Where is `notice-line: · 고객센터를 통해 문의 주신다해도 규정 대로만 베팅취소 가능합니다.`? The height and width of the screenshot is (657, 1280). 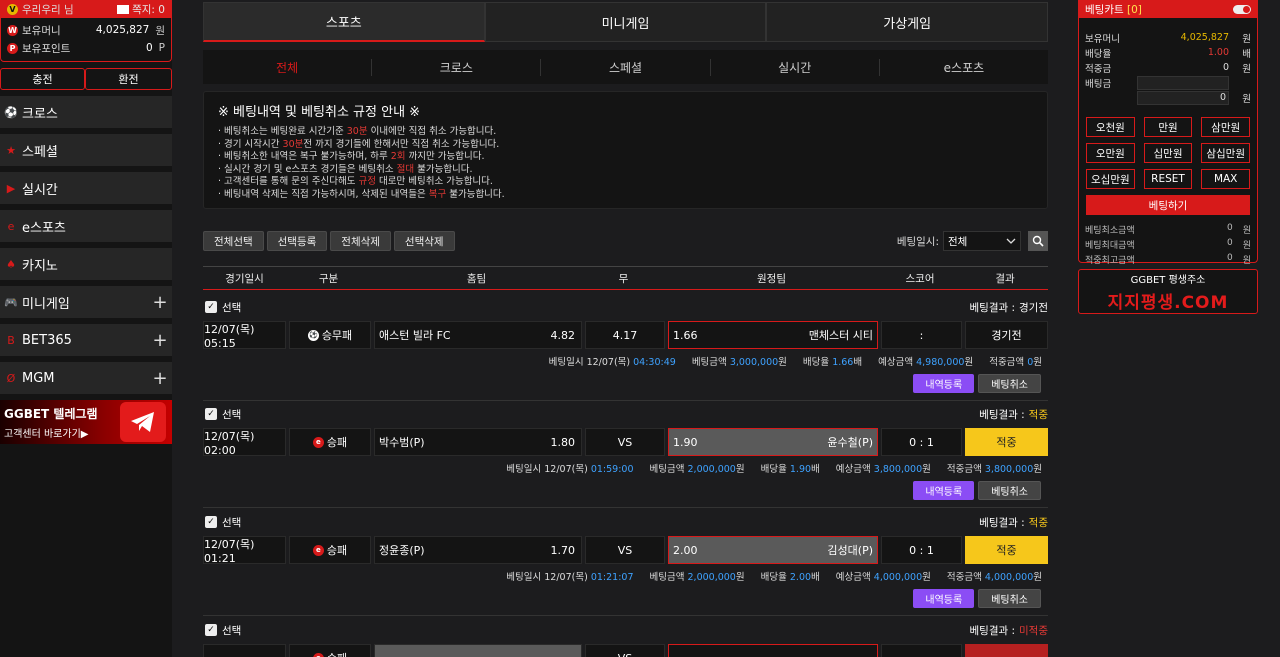
notice-line: · 고객센터를 통해 문의 주신다해도 규정 대로만 베팅취소 가능합니다. is located at coordinates (625, 182).